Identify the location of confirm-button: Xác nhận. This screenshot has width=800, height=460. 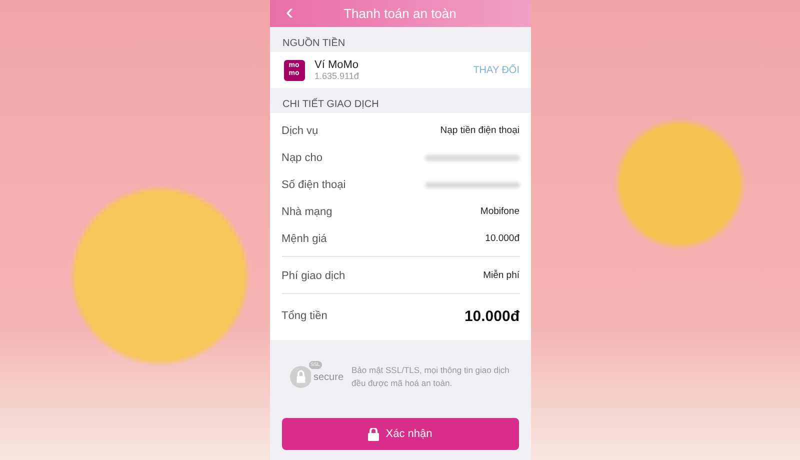
(400, 434).